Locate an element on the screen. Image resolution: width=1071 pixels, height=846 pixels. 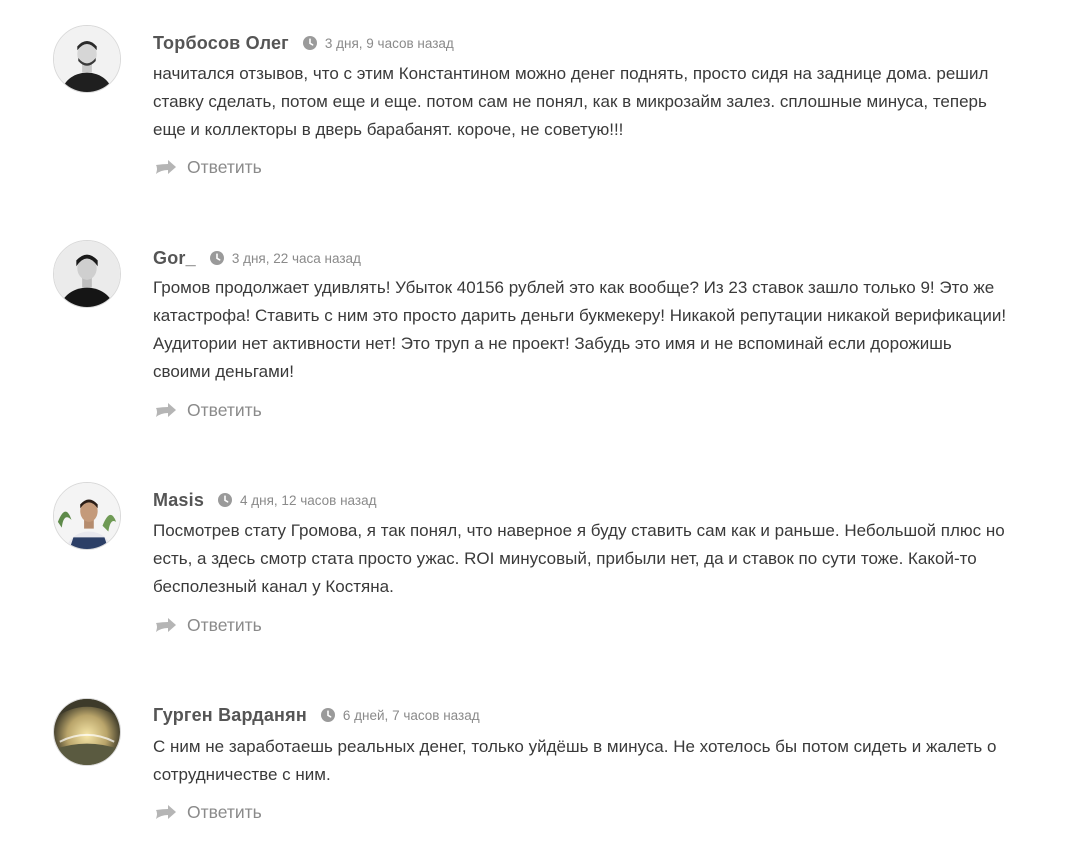
comment-header: Masis 4 дня, 12 часов назад is located at coordinates (264, 500).